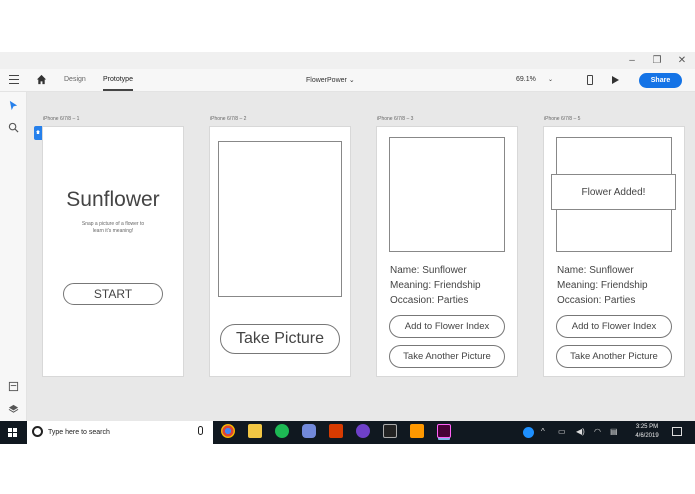 The image size is (695, 494). What do you see at coordinates (677, 431) in the screenshot?
I see `action-center-icon` at bounding box center [677, 431].